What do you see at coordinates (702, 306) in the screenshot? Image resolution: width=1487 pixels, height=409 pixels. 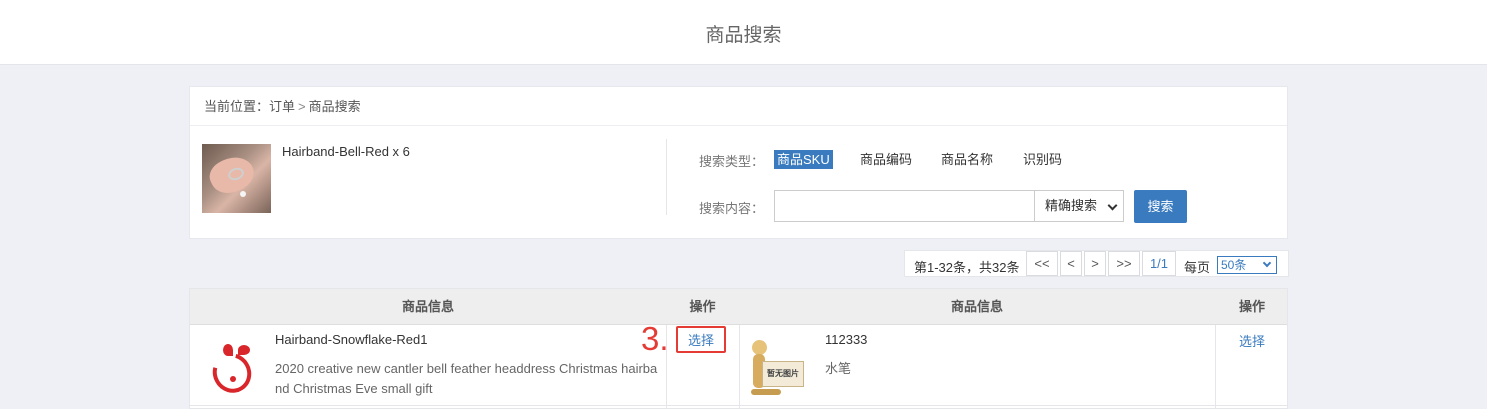 I see `col-header-action: 操作` at bounding box center [702, 306].